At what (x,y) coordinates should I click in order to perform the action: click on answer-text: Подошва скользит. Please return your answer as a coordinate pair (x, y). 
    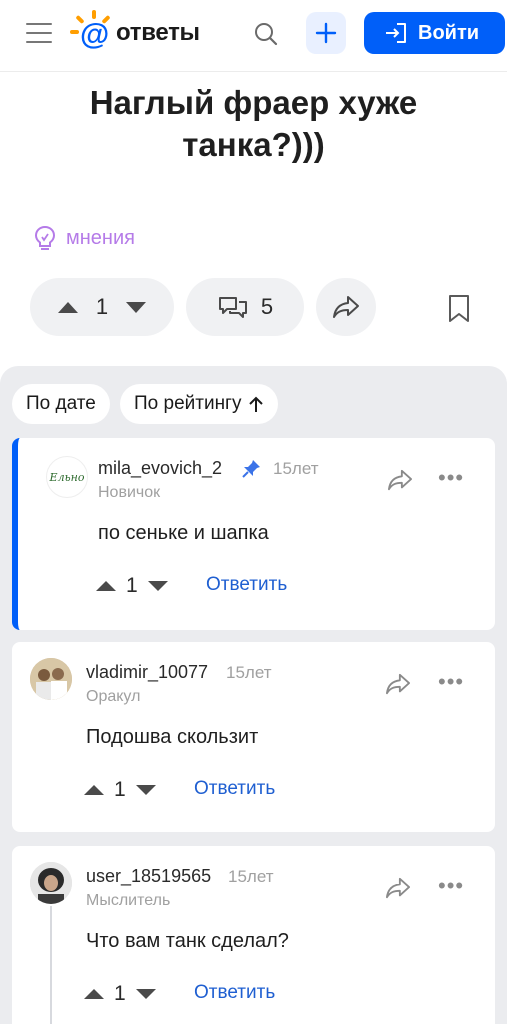
    Looking at the image, I should click on (172, 737).